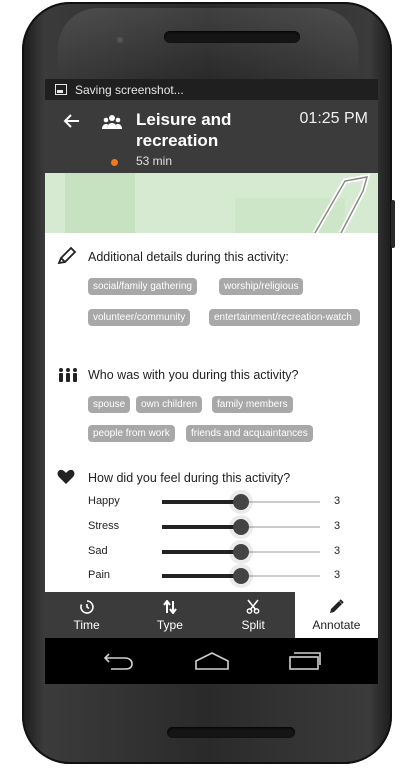  Describe the element at coordinates (114, 162) in the screenshot. I see `status-dot` at that location.